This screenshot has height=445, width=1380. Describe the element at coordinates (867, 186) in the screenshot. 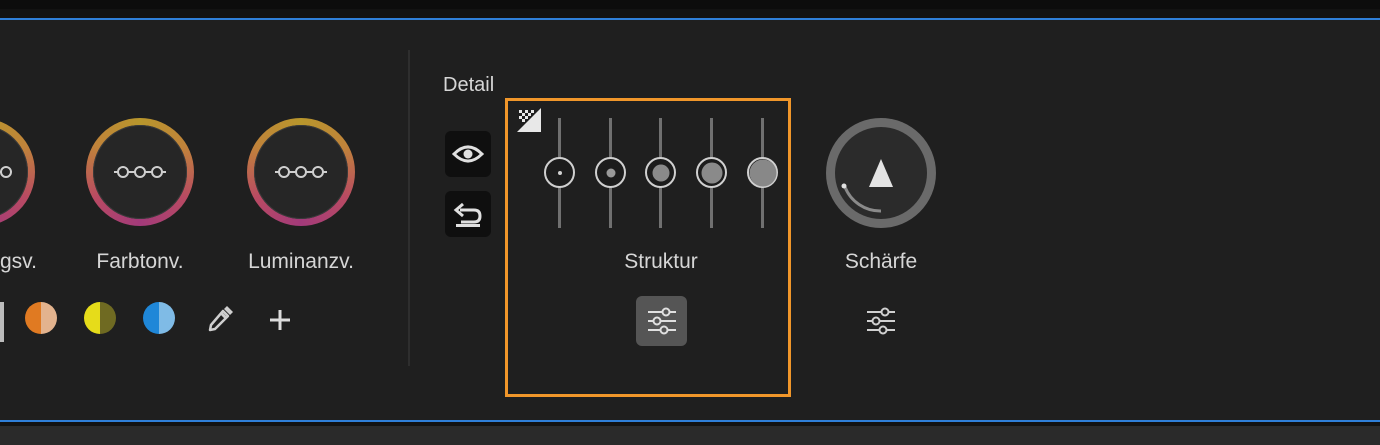

I see `dial-pointer-icon` at that location.